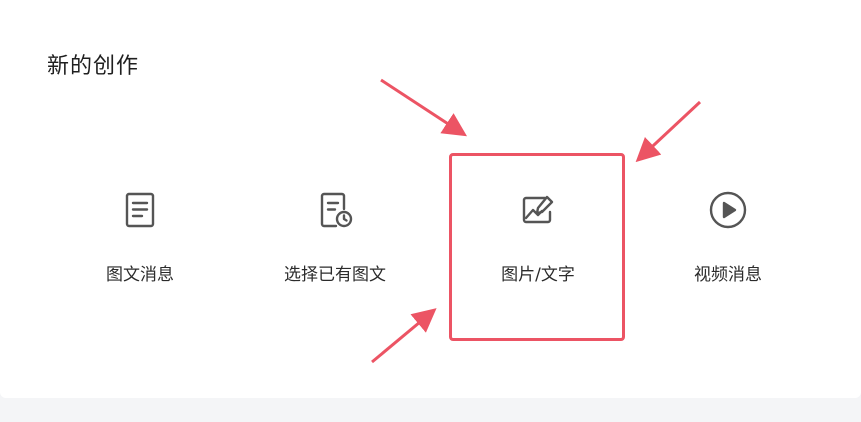 This screenshot has height=422, width=861. What do you see at coordinates (728, 275) in the screenshot?
I see `option-label: 视频消息` at bounding box center [728, 275].